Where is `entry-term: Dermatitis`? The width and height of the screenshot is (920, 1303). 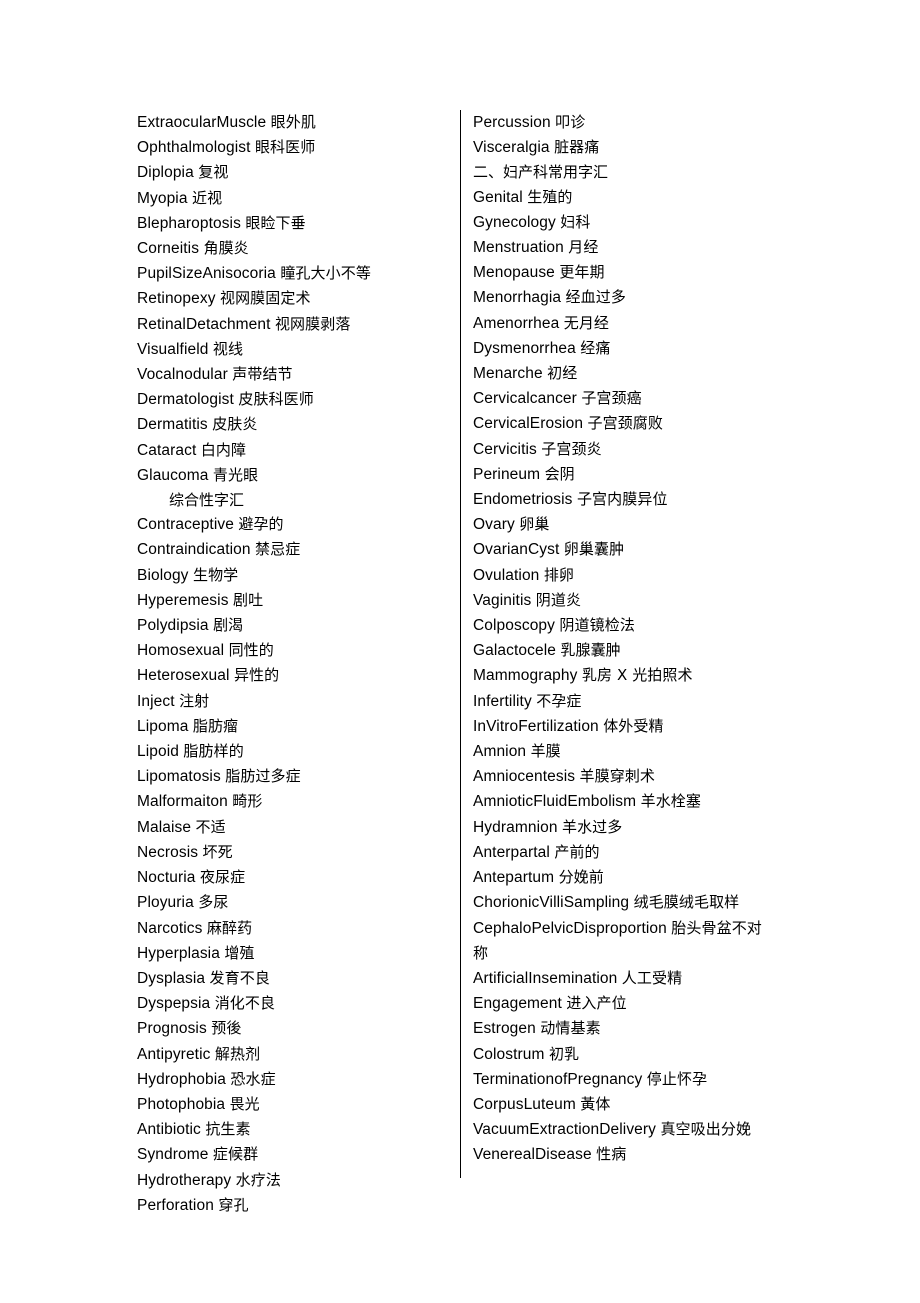 entry-term: Dermatitis is located at coordinates (172, 425).